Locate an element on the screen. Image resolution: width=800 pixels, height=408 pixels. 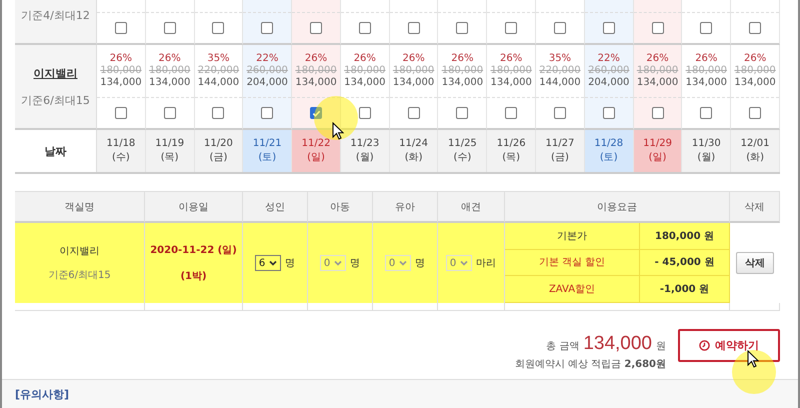
discount-rate: 22% is located at coordinates (609, 59).